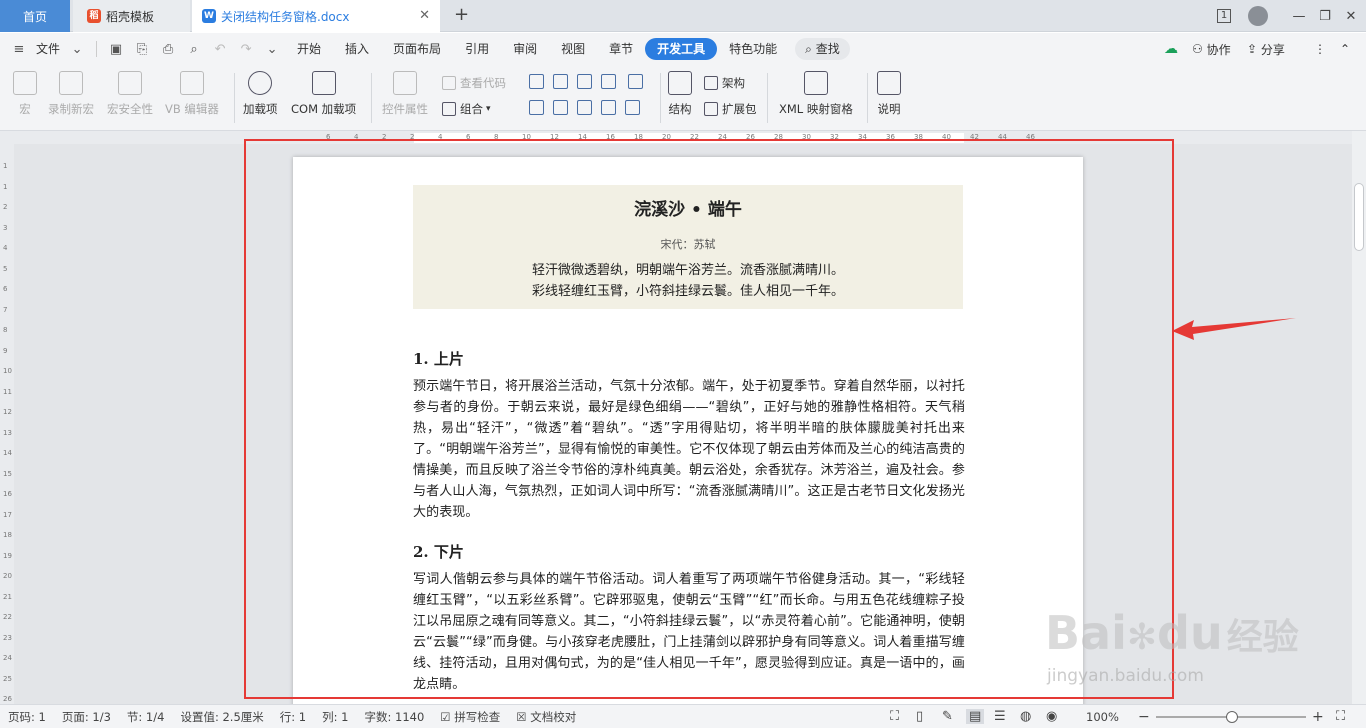 The image size is (1366, 728). Describe the element at coordinates (1266, 49) in the screenshot. I see `share-button: ⇪ 分享` at that location.